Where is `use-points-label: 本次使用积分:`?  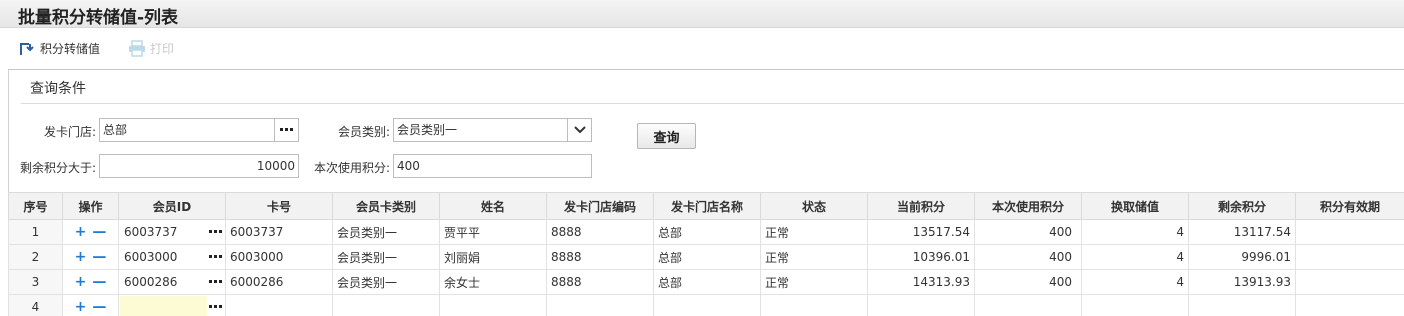
use-points-label: 本次使用积分: is located at coordinates (352, 168).